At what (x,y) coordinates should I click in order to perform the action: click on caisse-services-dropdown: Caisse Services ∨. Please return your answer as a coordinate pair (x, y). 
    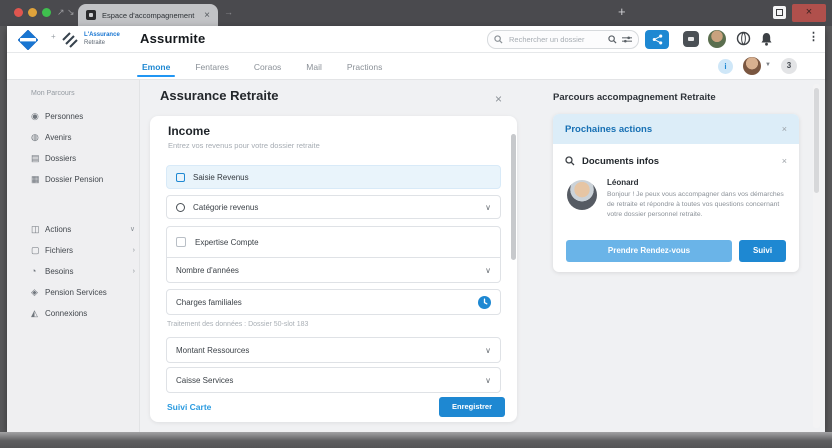
    Looking at the image, I should click on (333, 380).